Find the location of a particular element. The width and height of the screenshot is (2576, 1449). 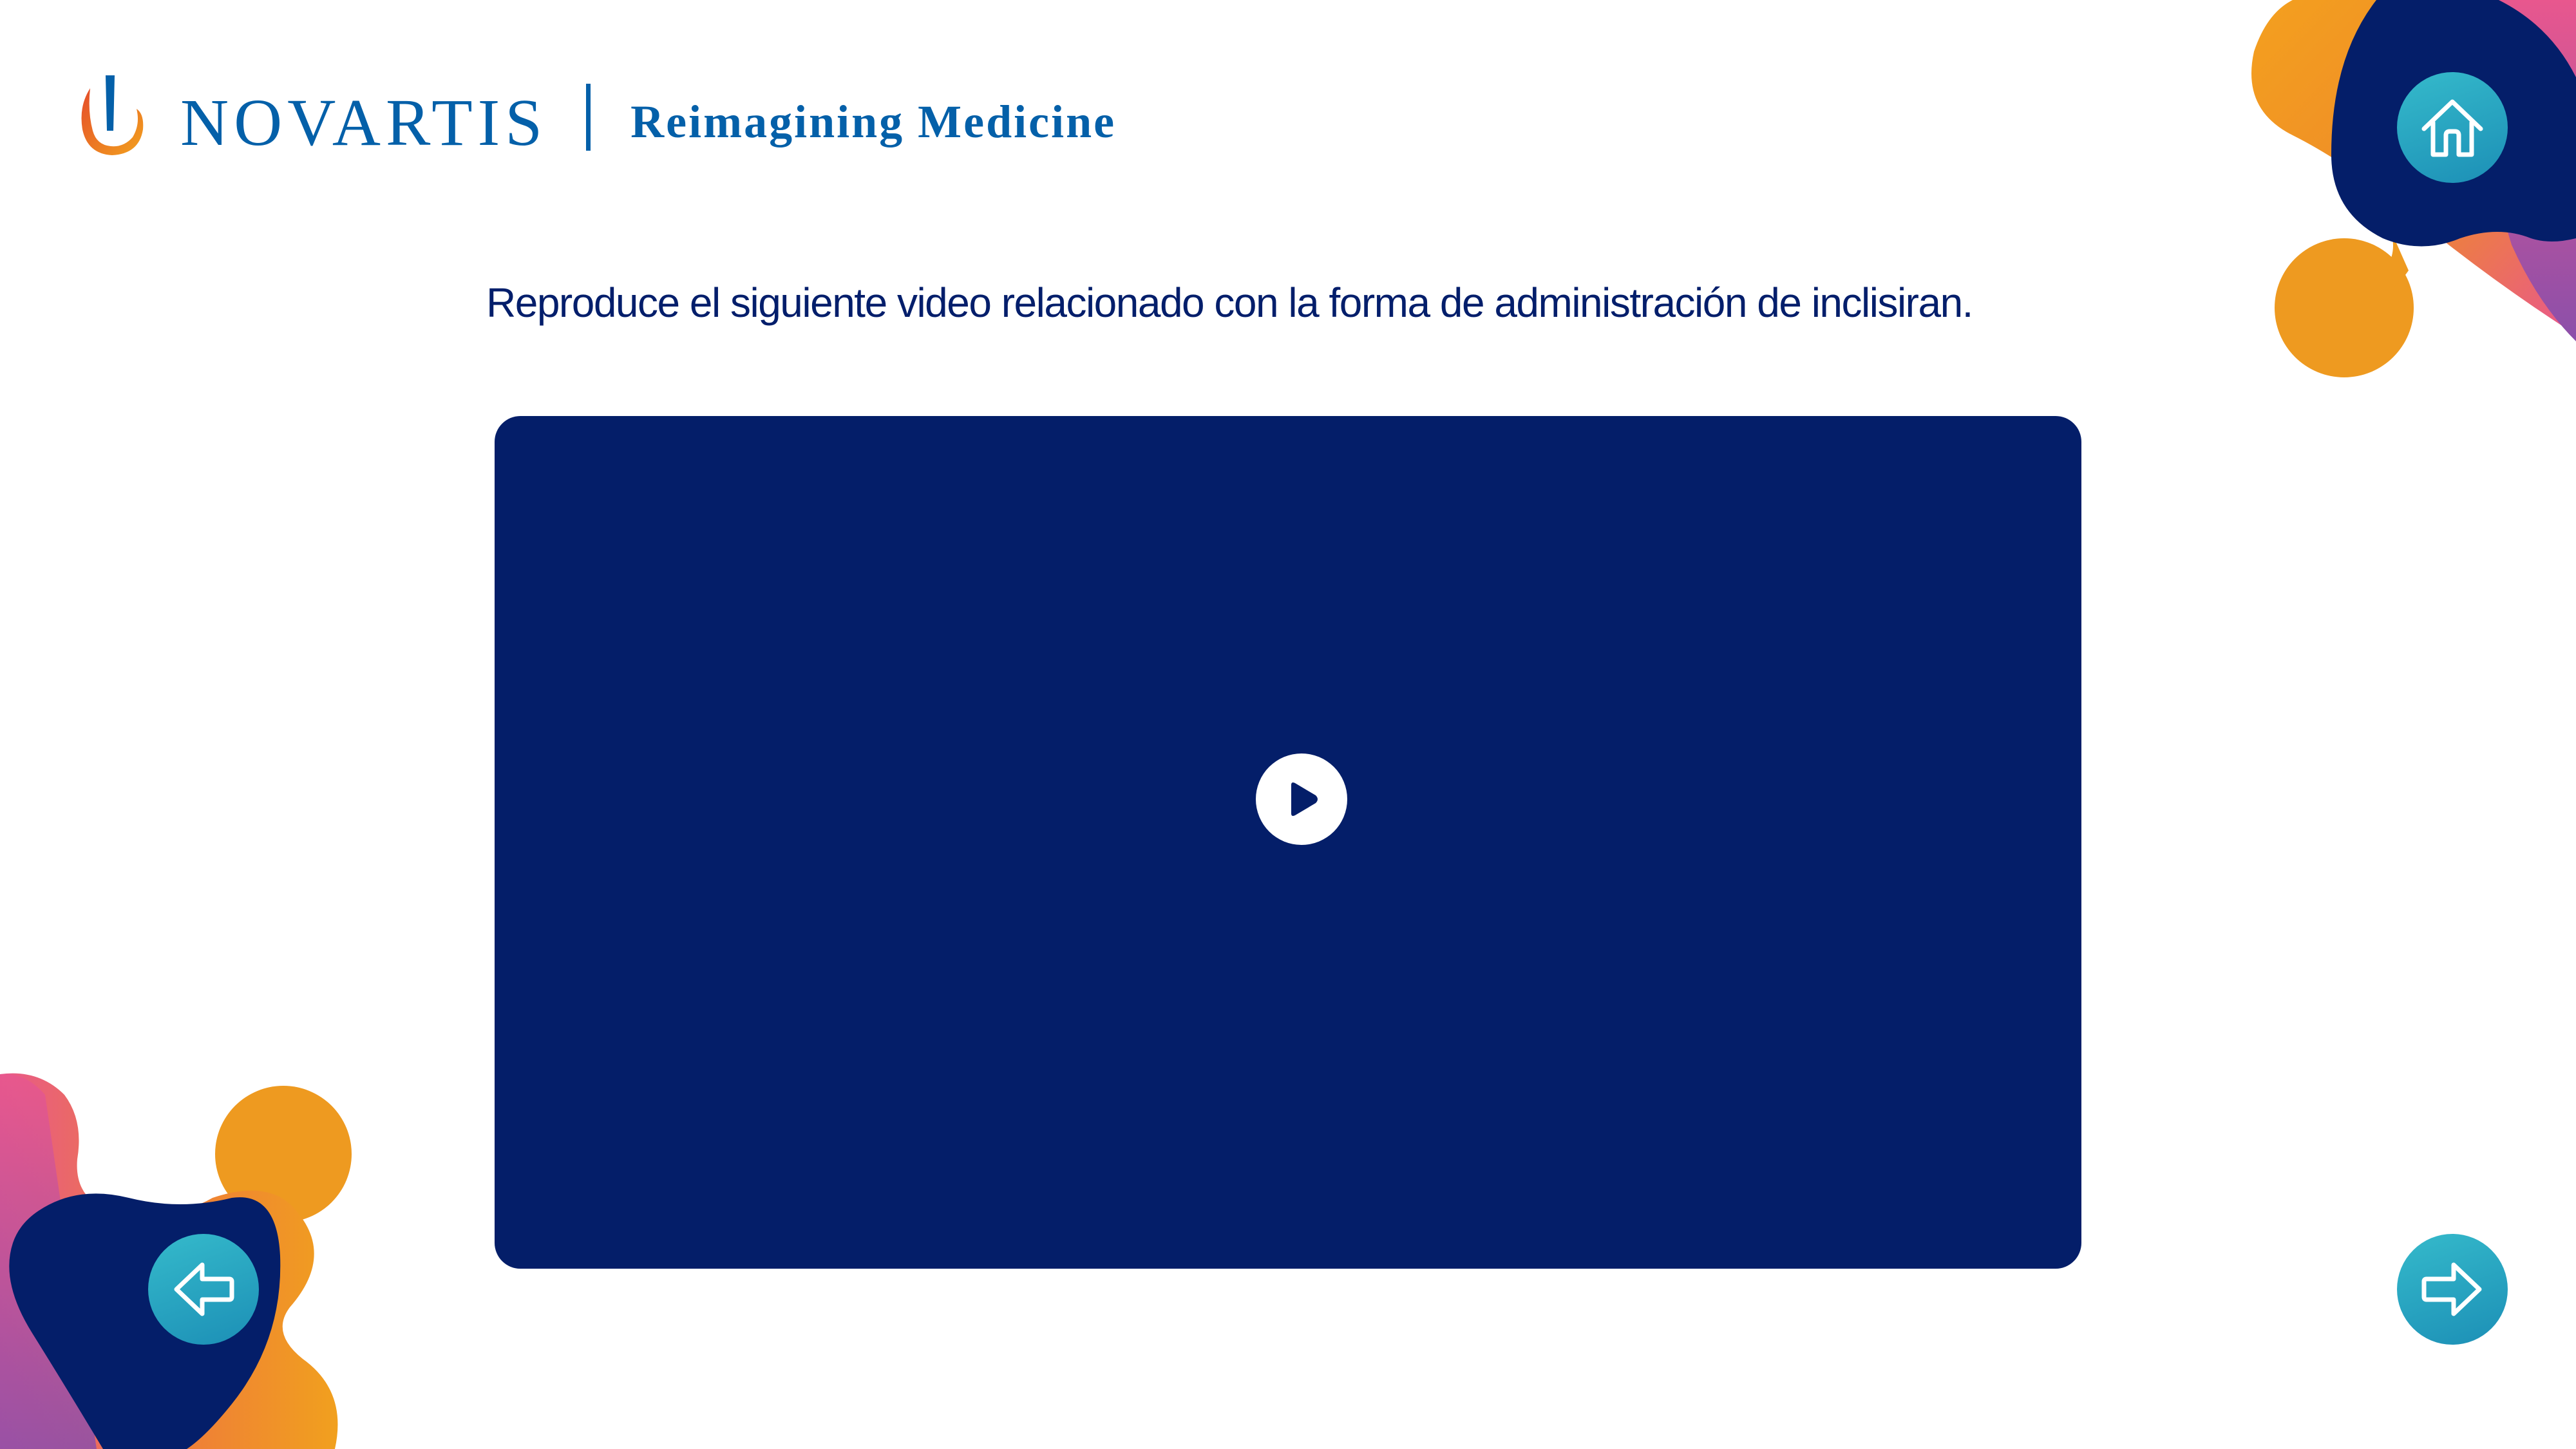

home-button is located at coordinates (2452, 128).